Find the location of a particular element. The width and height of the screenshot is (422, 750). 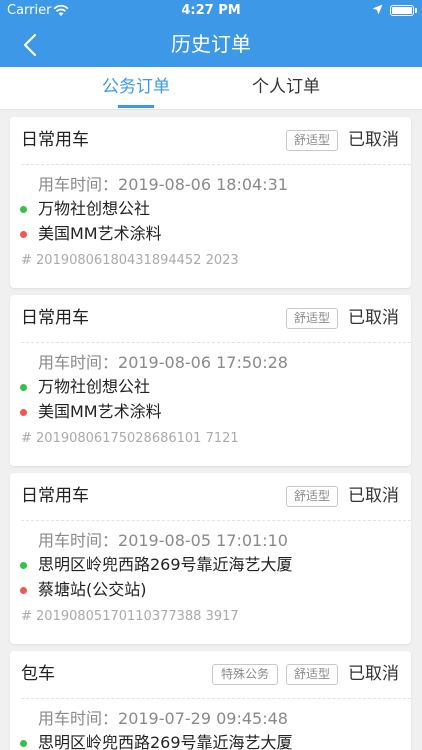

battery-tip is located at coordinates (416, 10).